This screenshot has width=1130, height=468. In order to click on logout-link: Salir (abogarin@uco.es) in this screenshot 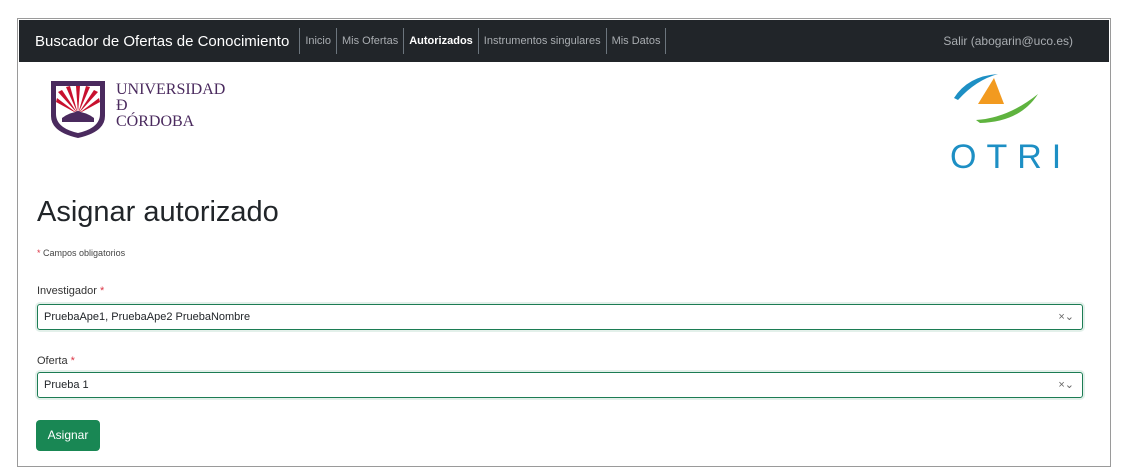, I will do `click(1008, 41)`.